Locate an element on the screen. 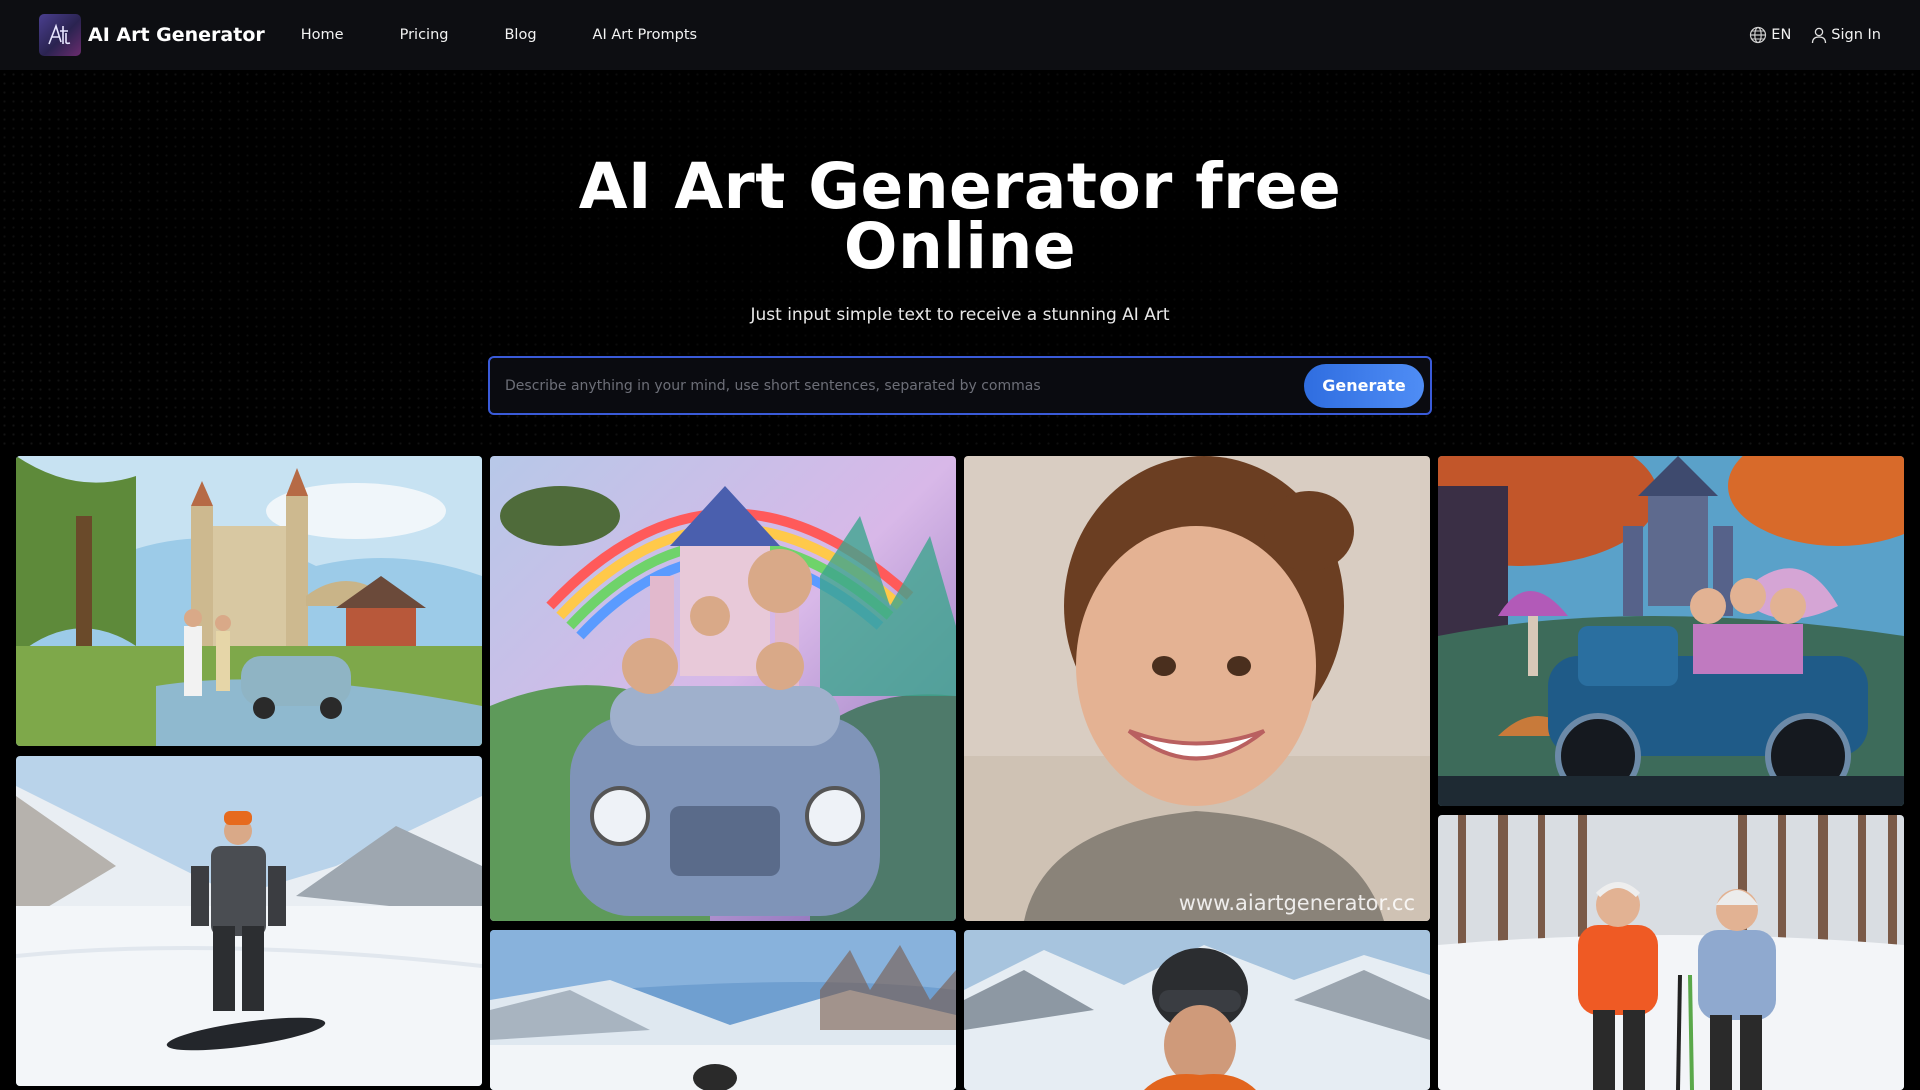 The image size is (1920, 1090). nav-link-pricing: Pricing is located at coordinates (424, 35).